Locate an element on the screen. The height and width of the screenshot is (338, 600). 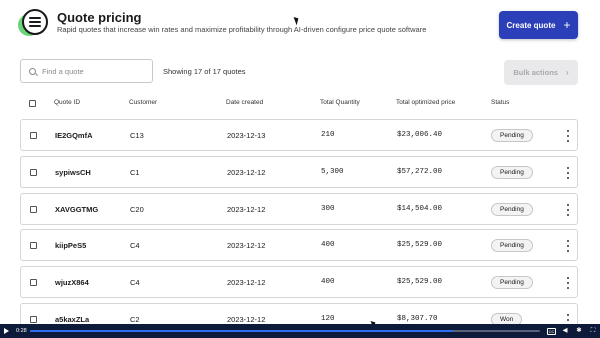
results-count: Showing 17 of 17 quotes is located at coordinates (204, 71).